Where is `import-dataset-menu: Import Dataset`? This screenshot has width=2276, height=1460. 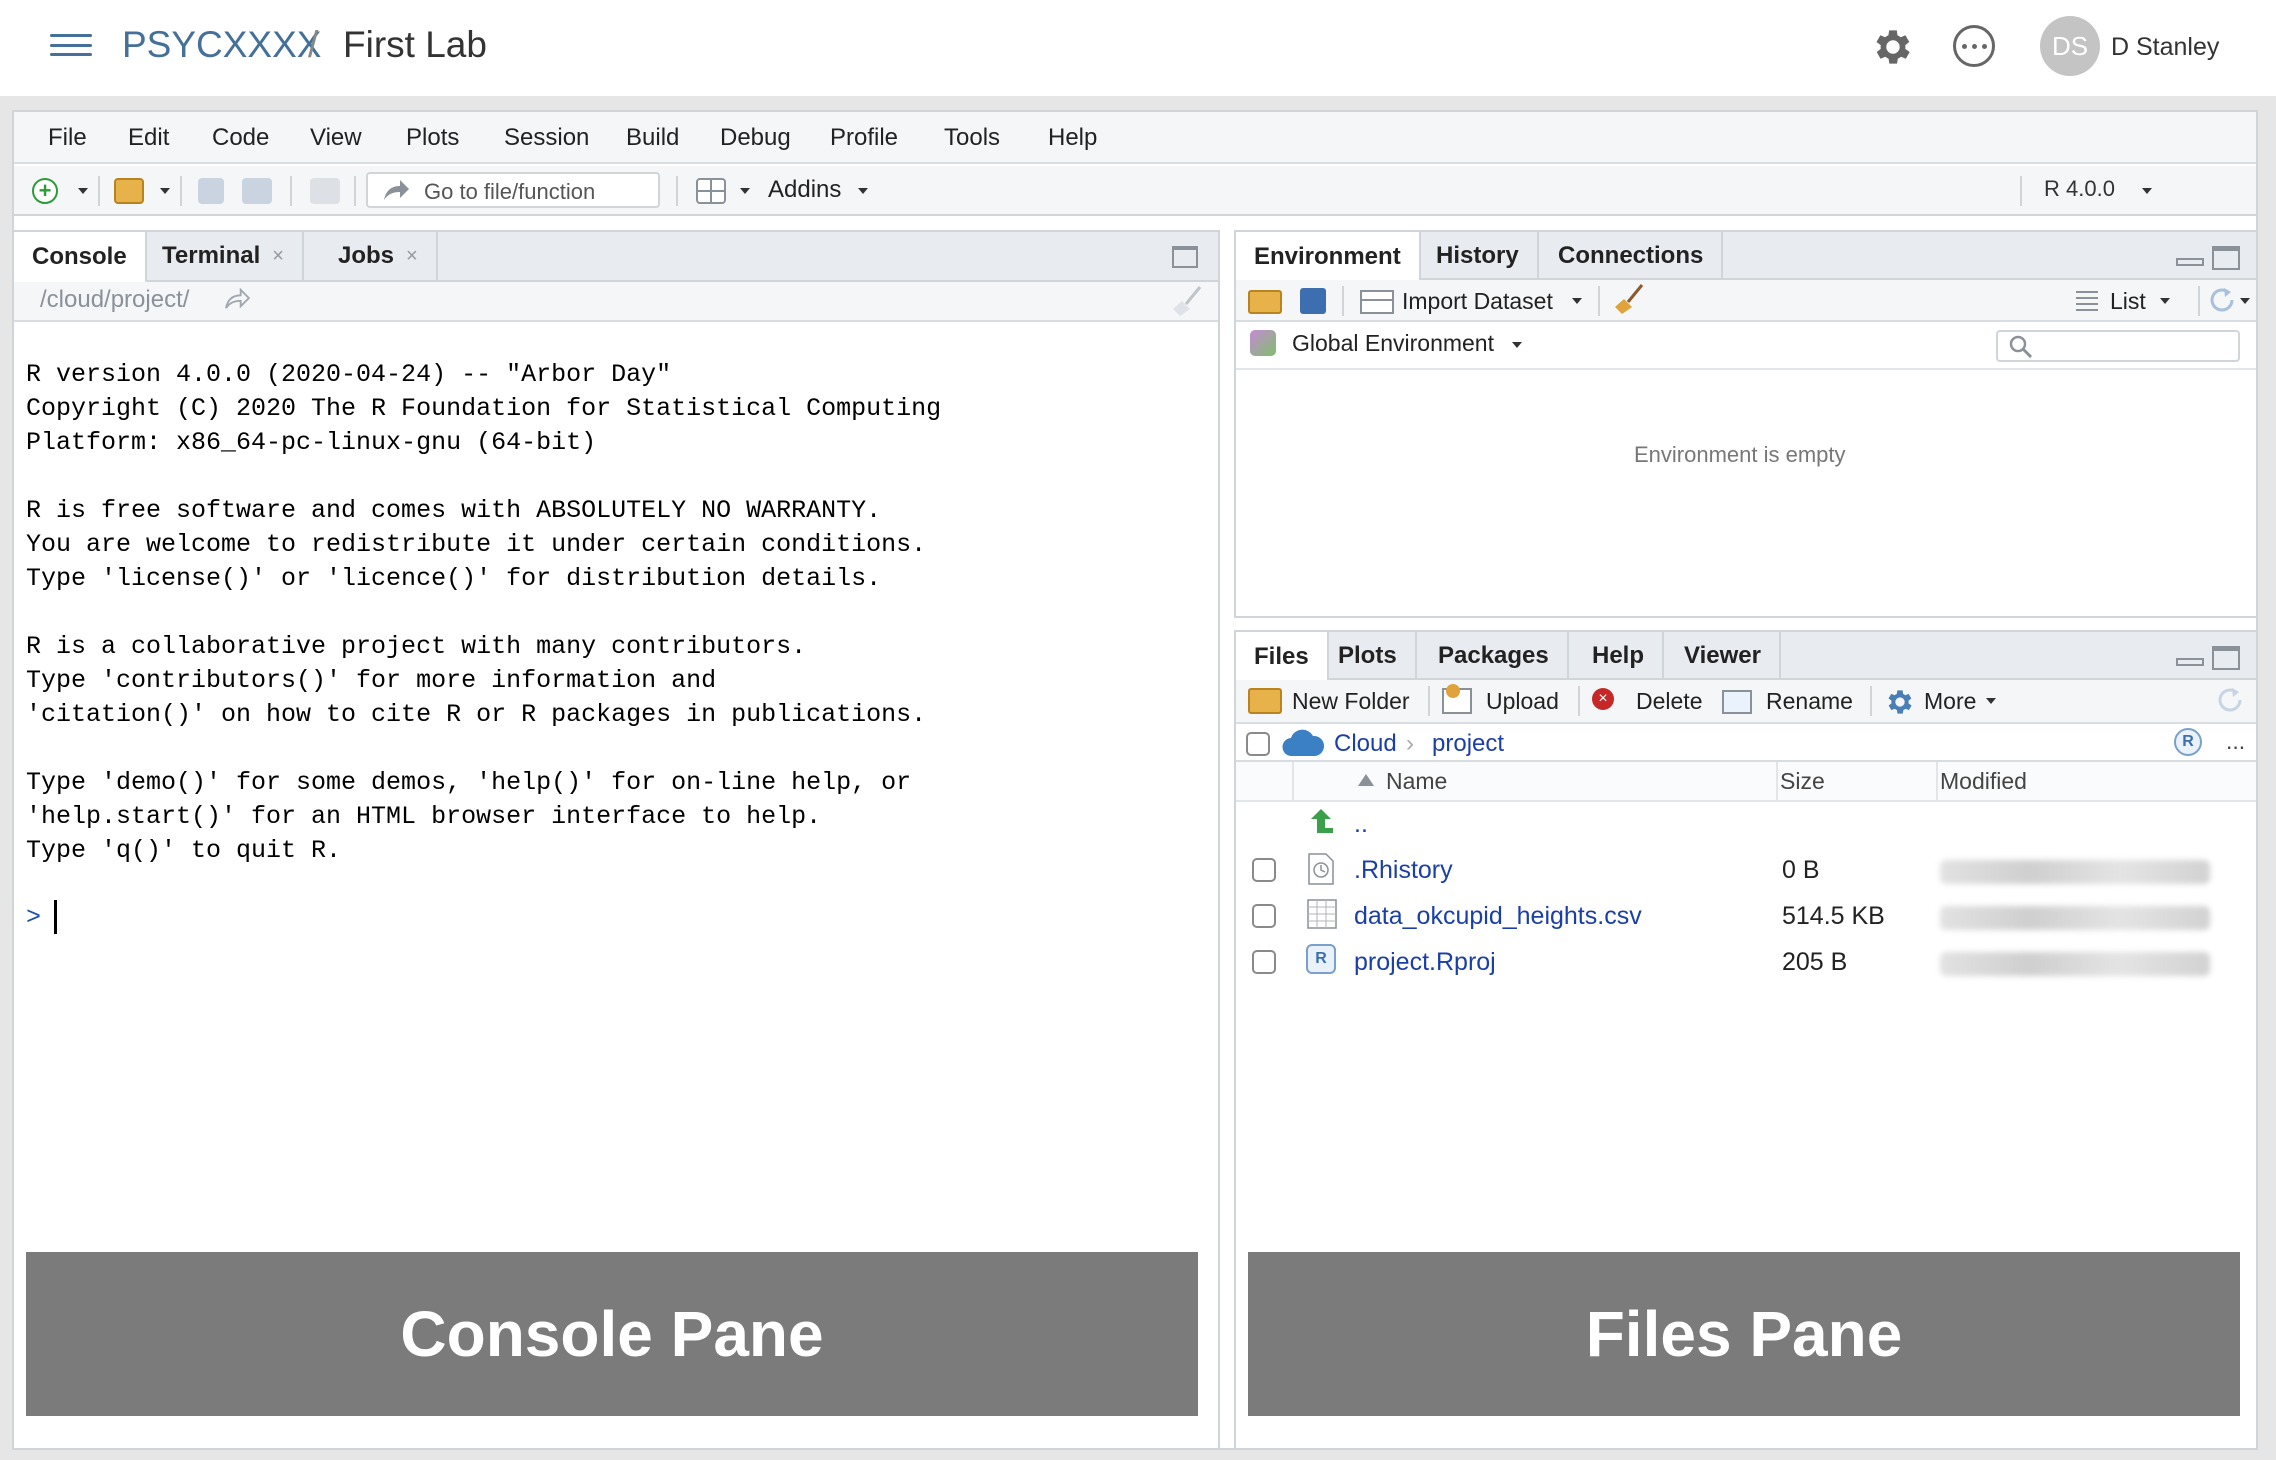
import-dataset-menu: Import Dataset is located at coordinates (1477, 301).